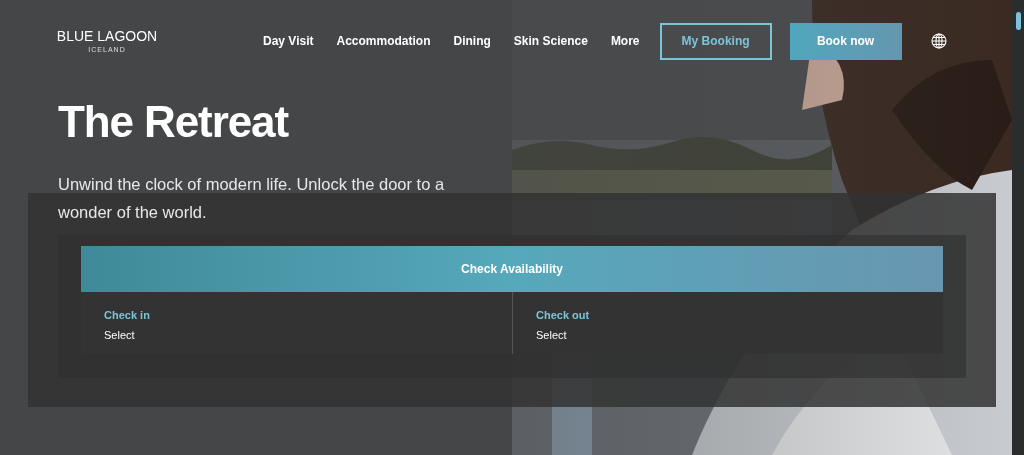 Image resolution: width=1024 pixels, height=455 pixels. What do you see at coordinates (550, 41) in the screenshot?
I see `nav-link: Skin Science` at bounding box center [550, 41].